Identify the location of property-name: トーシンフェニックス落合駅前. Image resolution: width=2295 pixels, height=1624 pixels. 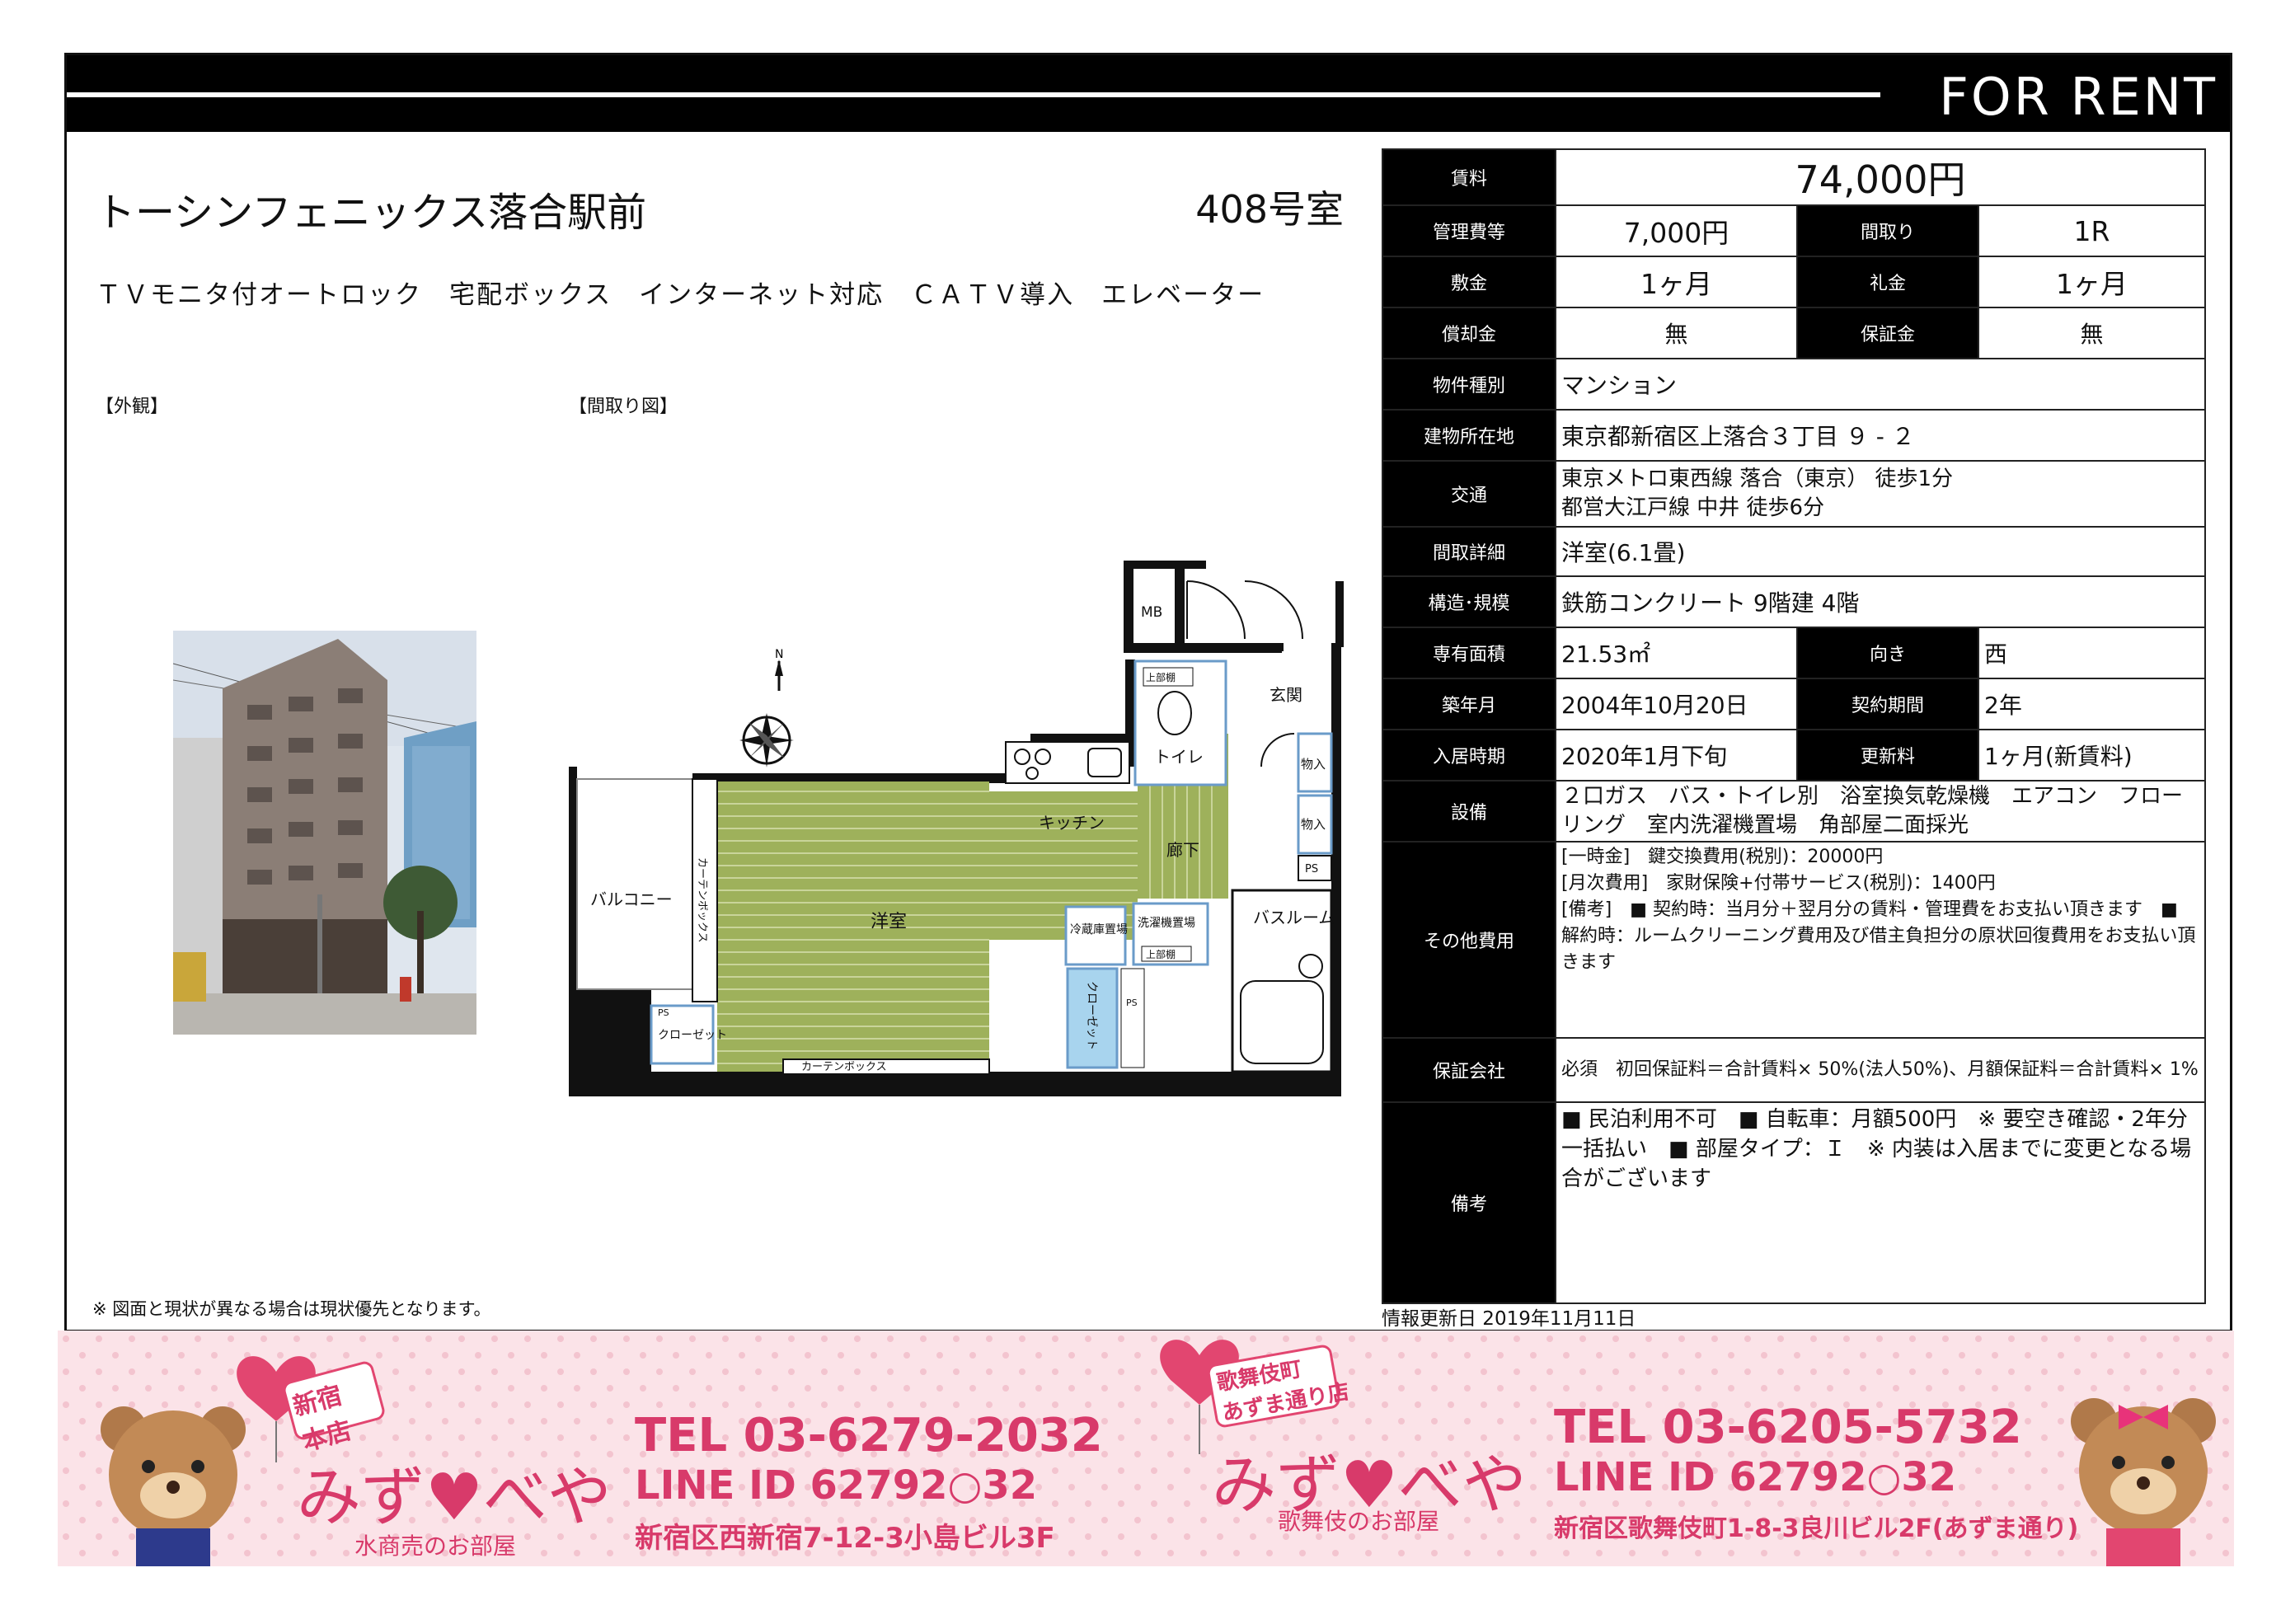
(371, 213).